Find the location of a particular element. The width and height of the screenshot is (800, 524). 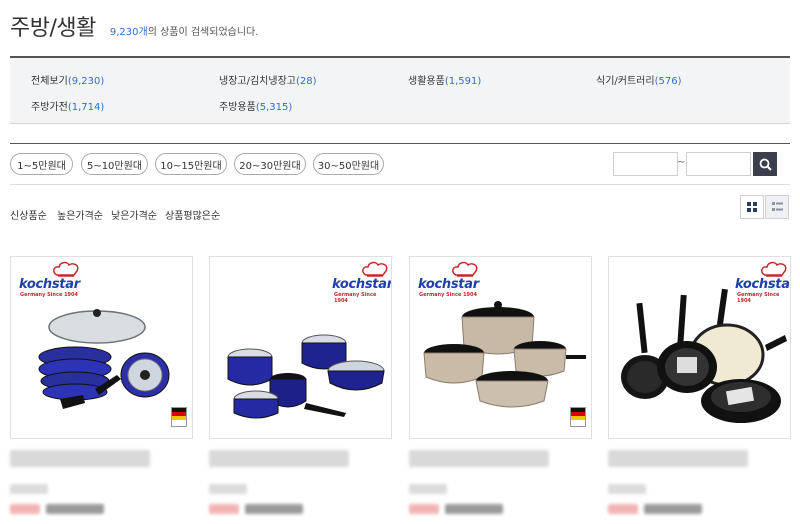

result-count: 9,230개 is located at coordinates (128, 32).